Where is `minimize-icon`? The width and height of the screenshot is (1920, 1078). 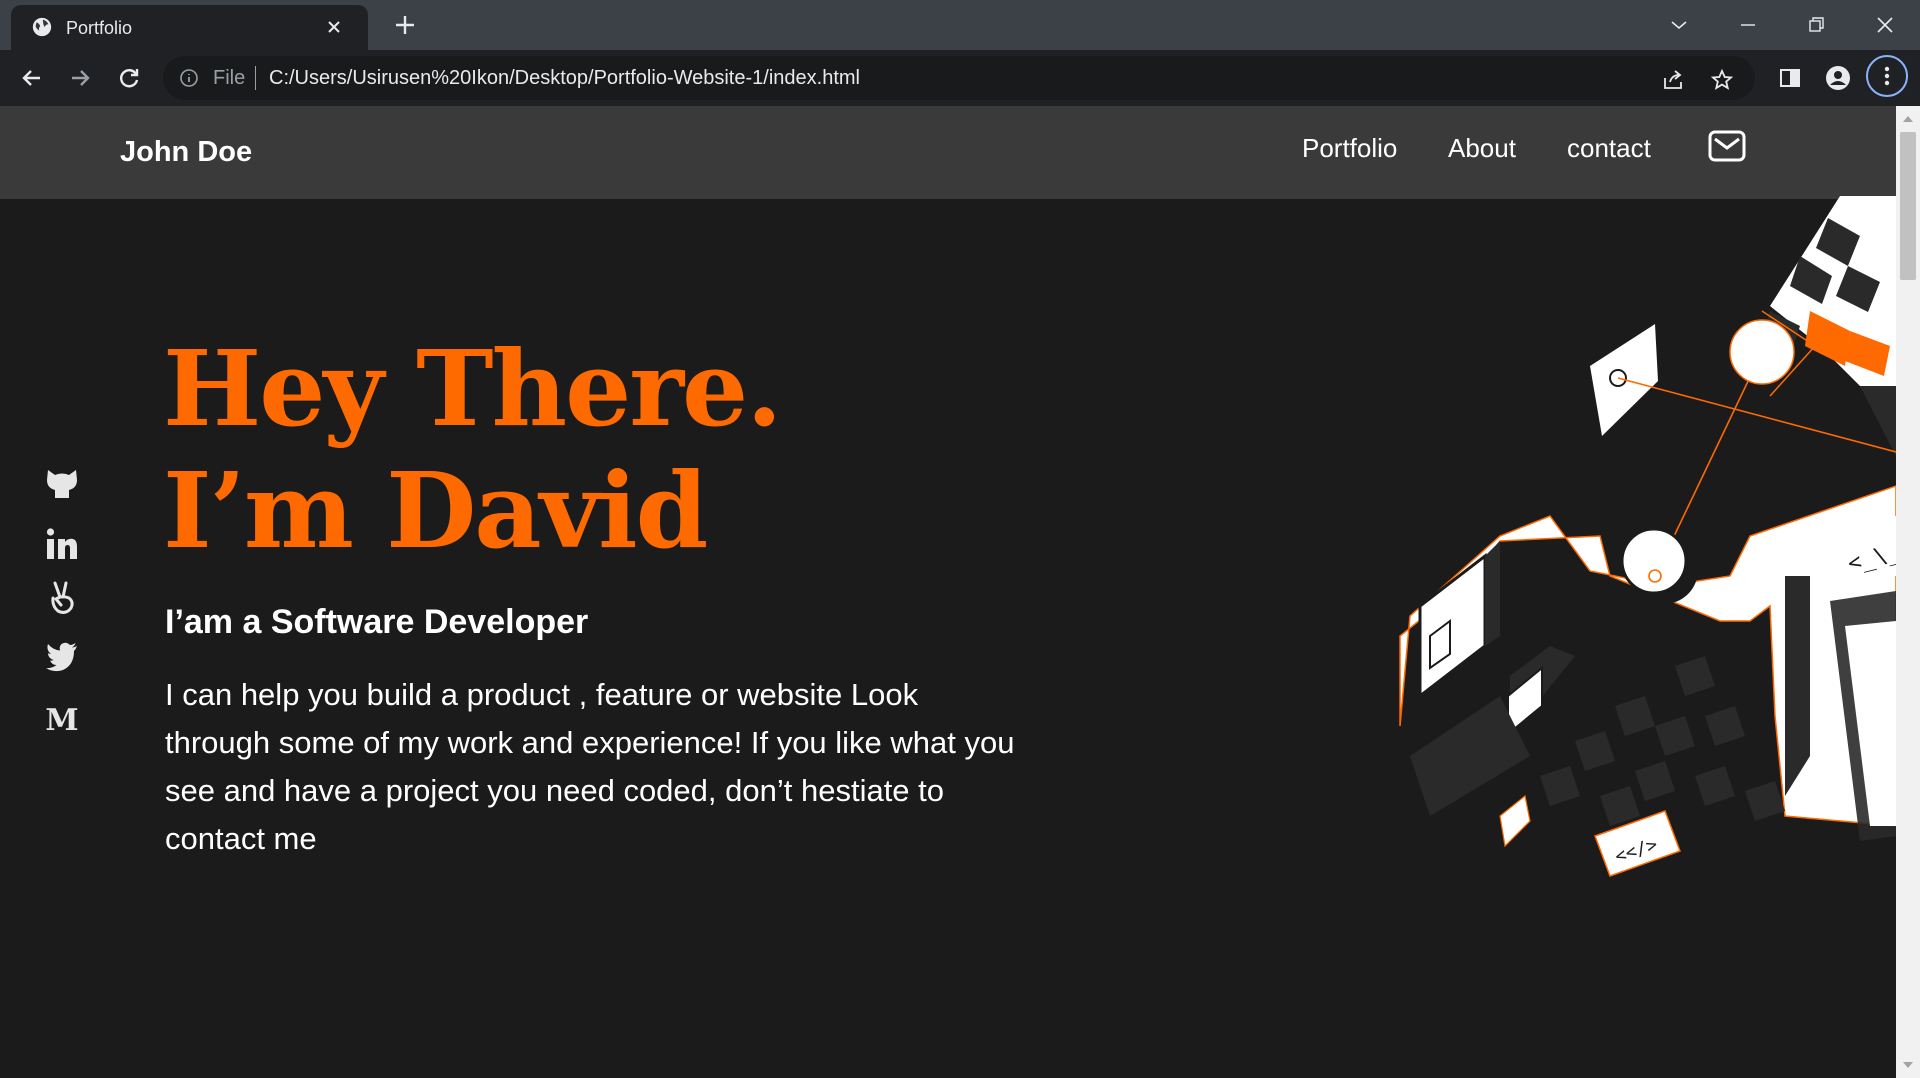
minimize-icon is located at coordinates (1748, 25).